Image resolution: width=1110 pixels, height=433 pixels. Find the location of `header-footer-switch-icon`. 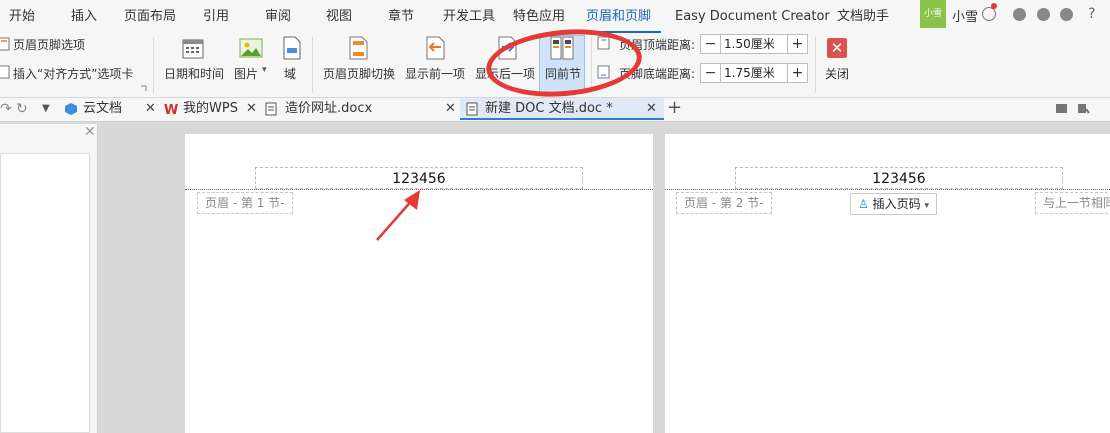

header-footer-switch-icon is located at coordinates (358, 48).